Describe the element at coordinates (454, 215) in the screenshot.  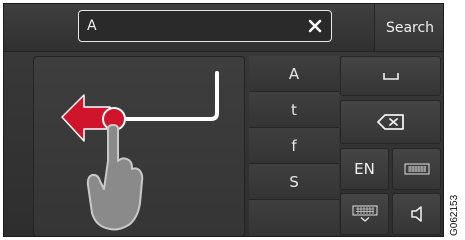
I see `figure-reference-code: G062153` at that location.